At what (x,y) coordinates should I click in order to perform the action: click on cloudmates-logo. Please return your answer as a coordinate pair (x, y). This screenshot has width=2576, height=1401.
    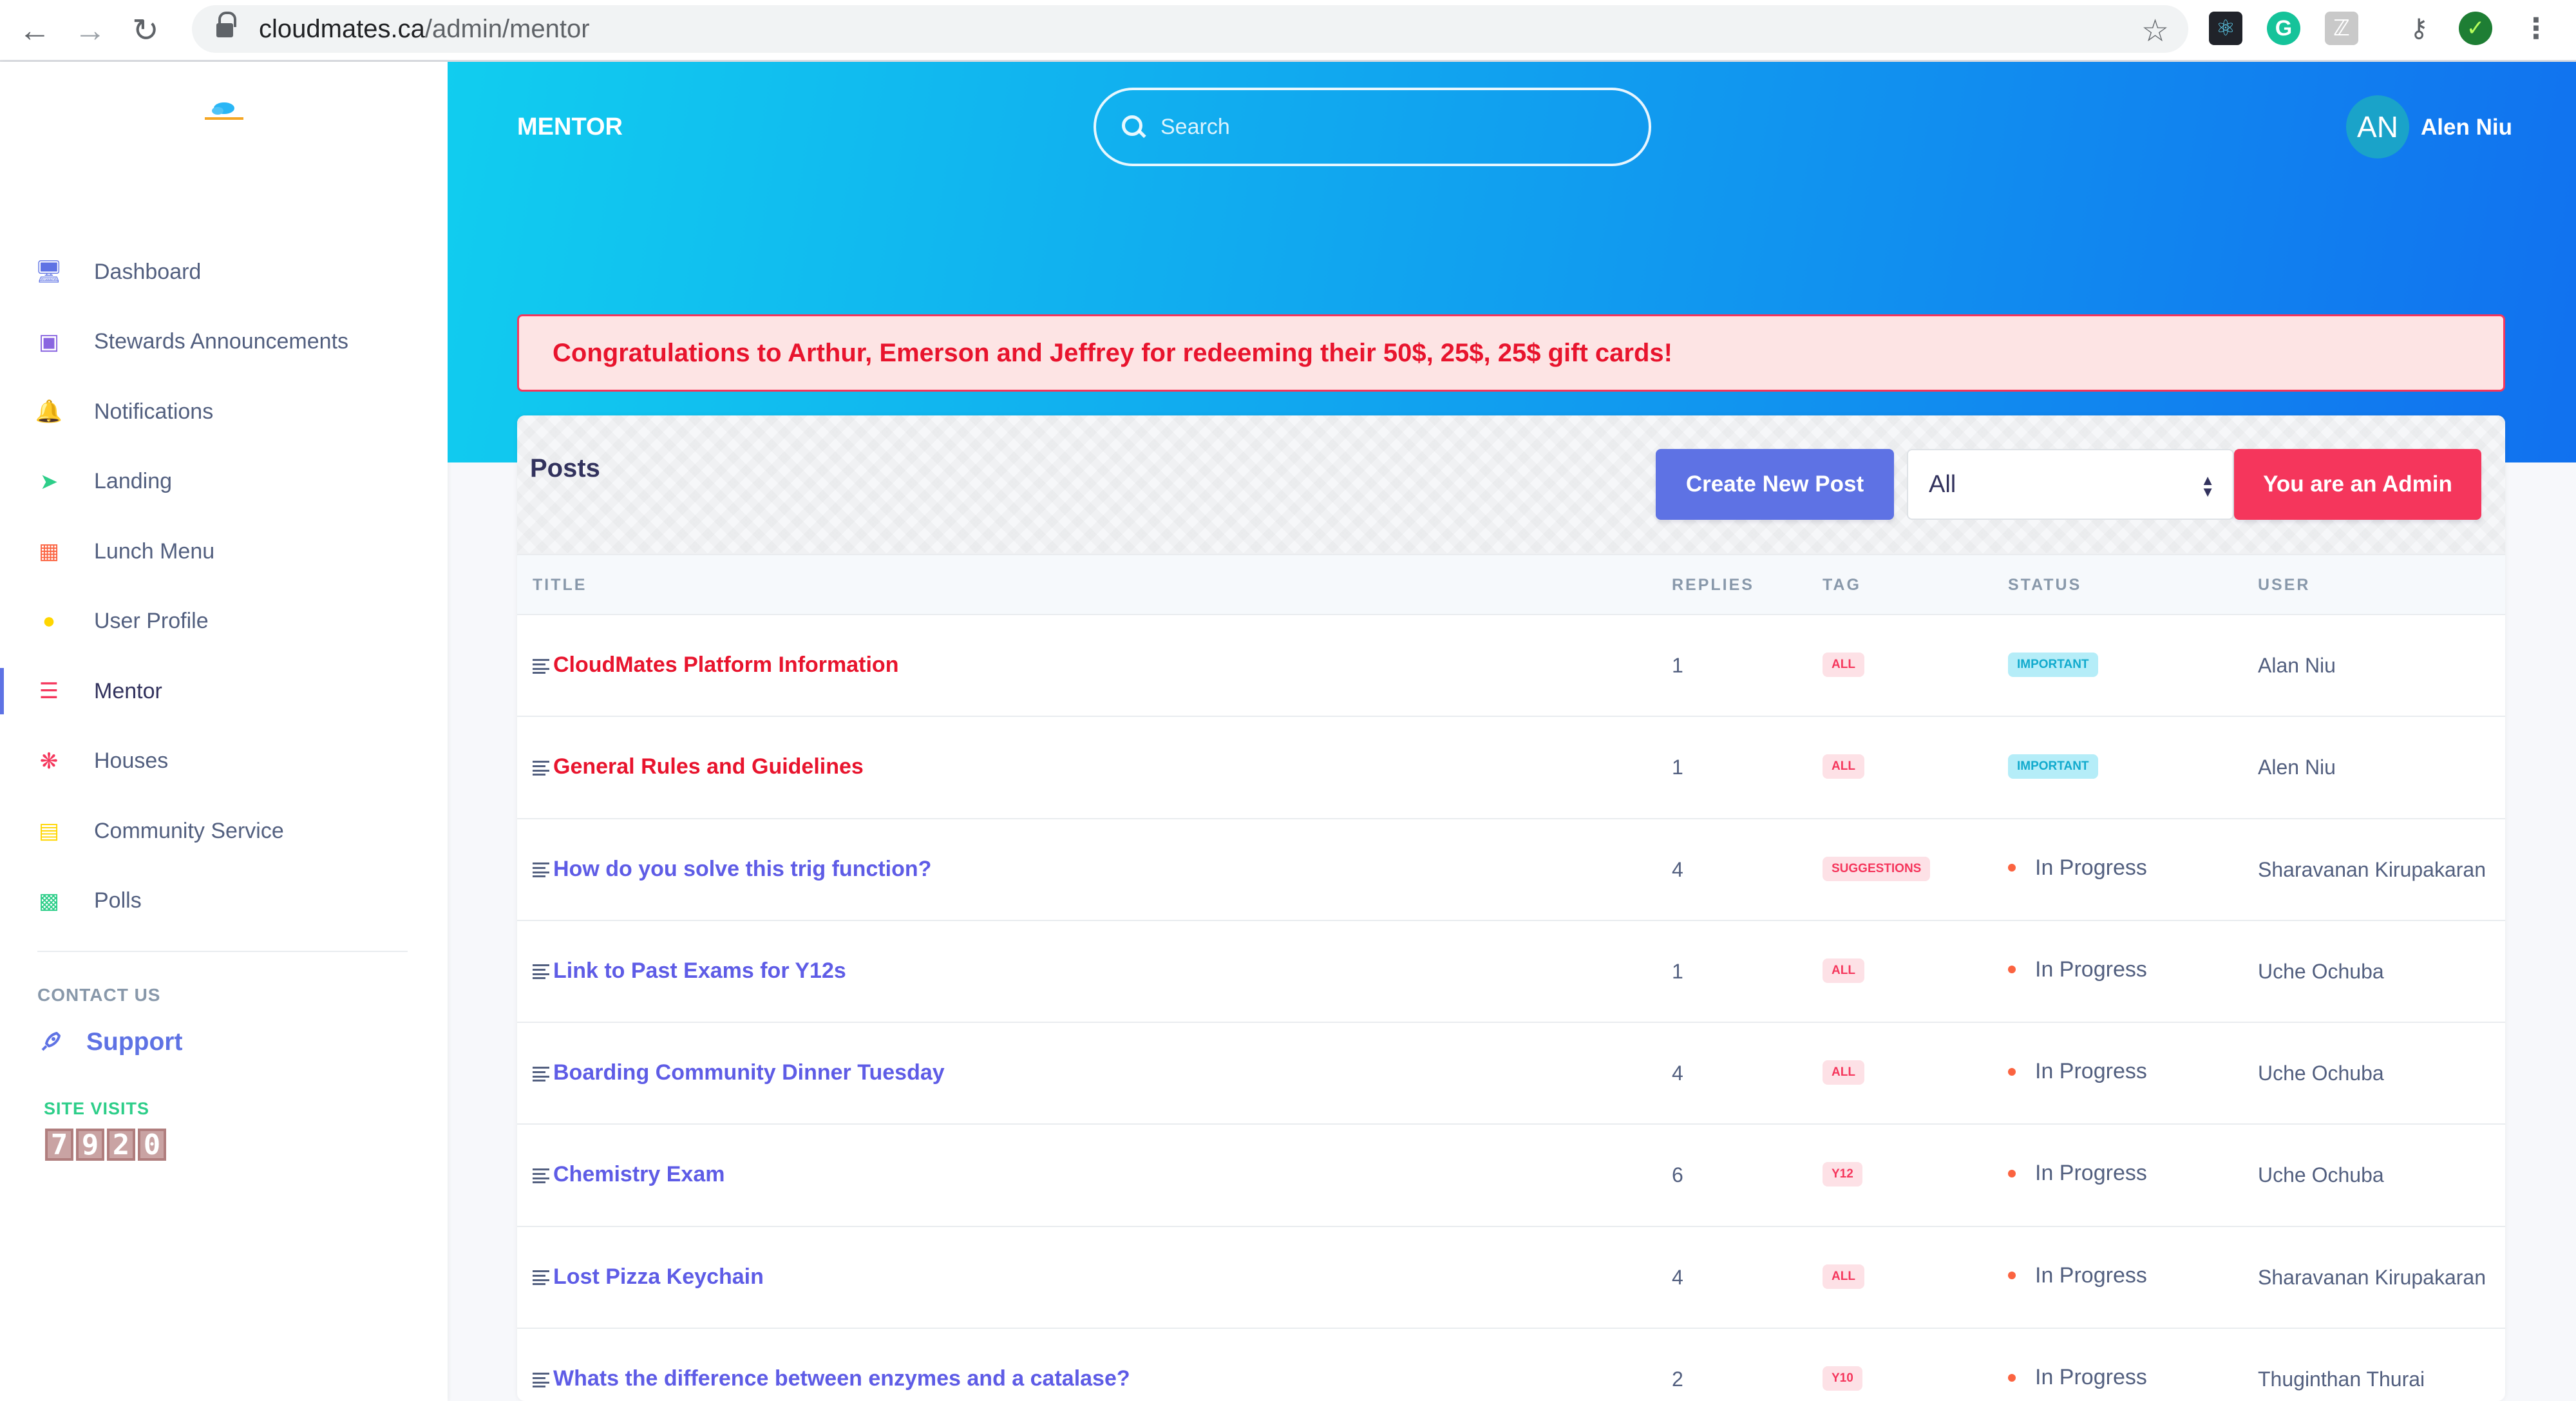
    Looking at the image, I should click on (224, 112).